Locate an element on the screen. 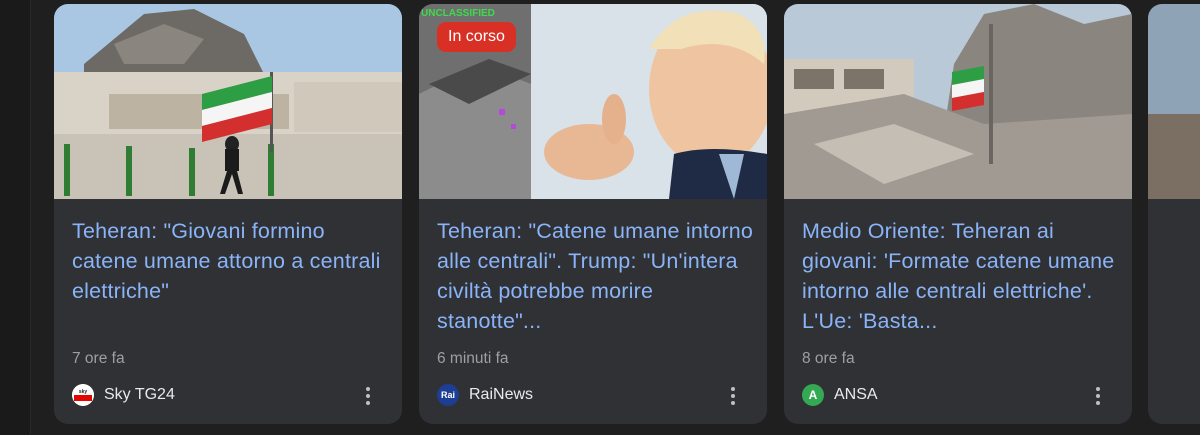 The image size is (1200, 435). left-panel-edge is located at coordinates (15, 217).